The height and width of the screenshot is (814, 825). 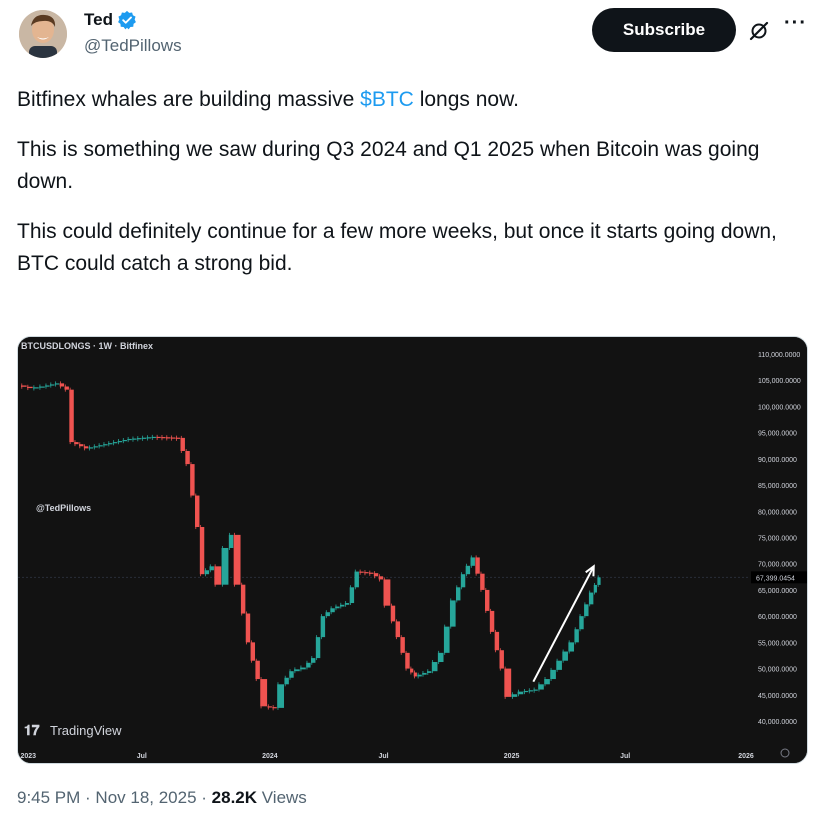 I want to click on chart-watermark: @TedPillows, so click(x=63, y=508).